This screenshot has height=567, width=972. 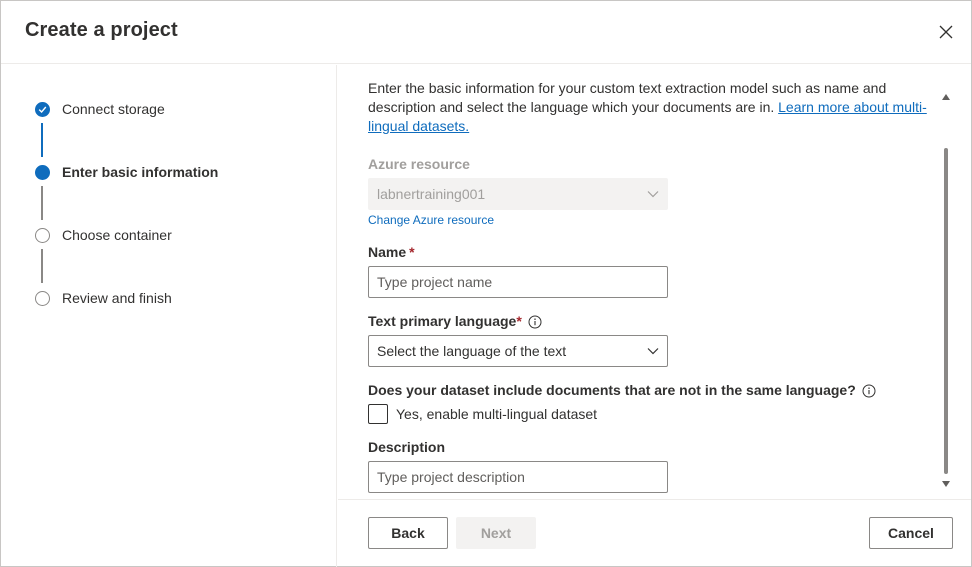 What do you see at coordinates (431, 220) in the screenshot?
I see `change-azure-resource-link: Change Azure resource` at bounding box center [431, 220].